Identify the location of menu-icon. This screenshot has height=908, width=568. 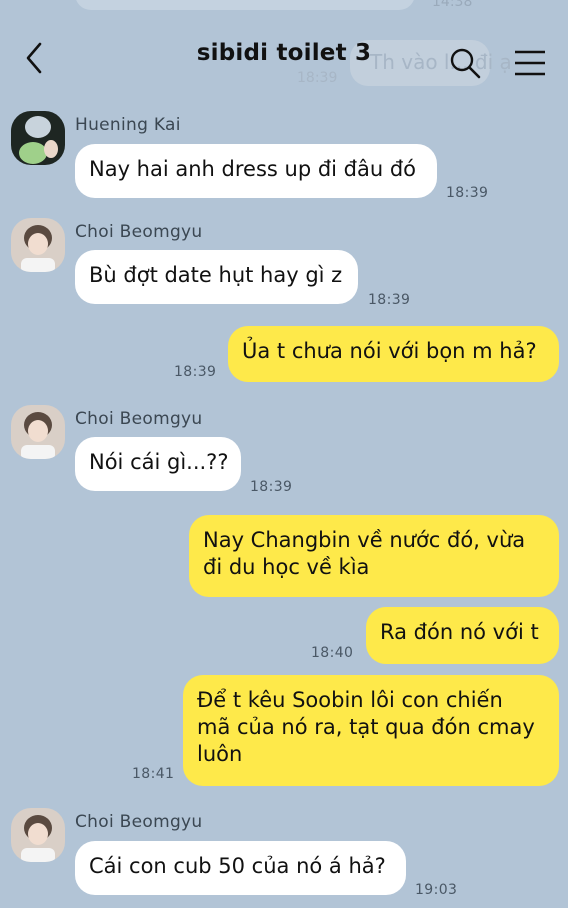
(530, 63).